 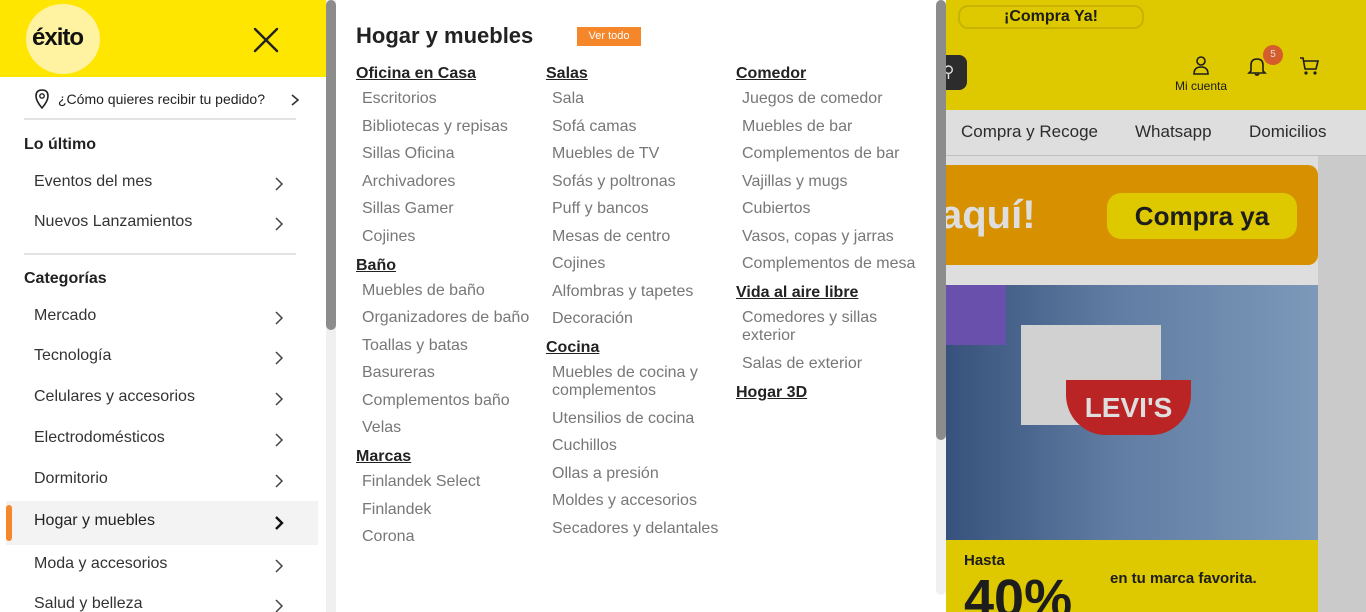 I want to click on menu-item-label: Dormitorio, so click(x=71, y=478).